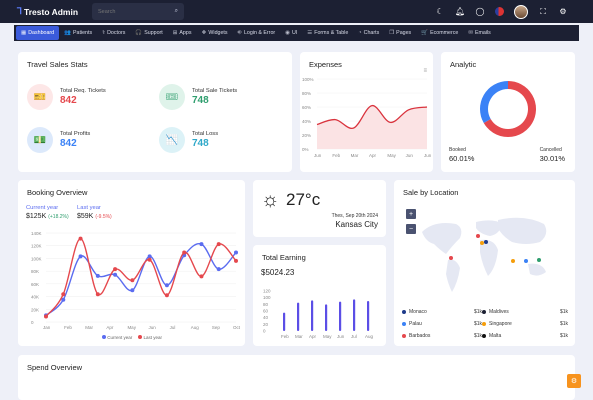 Image resolution: width=593 pixels, height=400 pixels. What do you see at coordinates (75, 134) in the screenshot?
I see `stat-label: Total Profits` at bounding box center [75, 134].